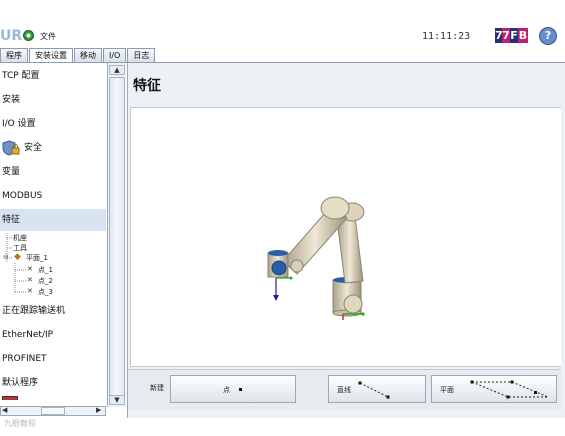 The height and width of the screenshot is (436, 565). Describe the element at coordinates (447, 390) in the screenshot. I see `add-plane-label: 平面` at that location.